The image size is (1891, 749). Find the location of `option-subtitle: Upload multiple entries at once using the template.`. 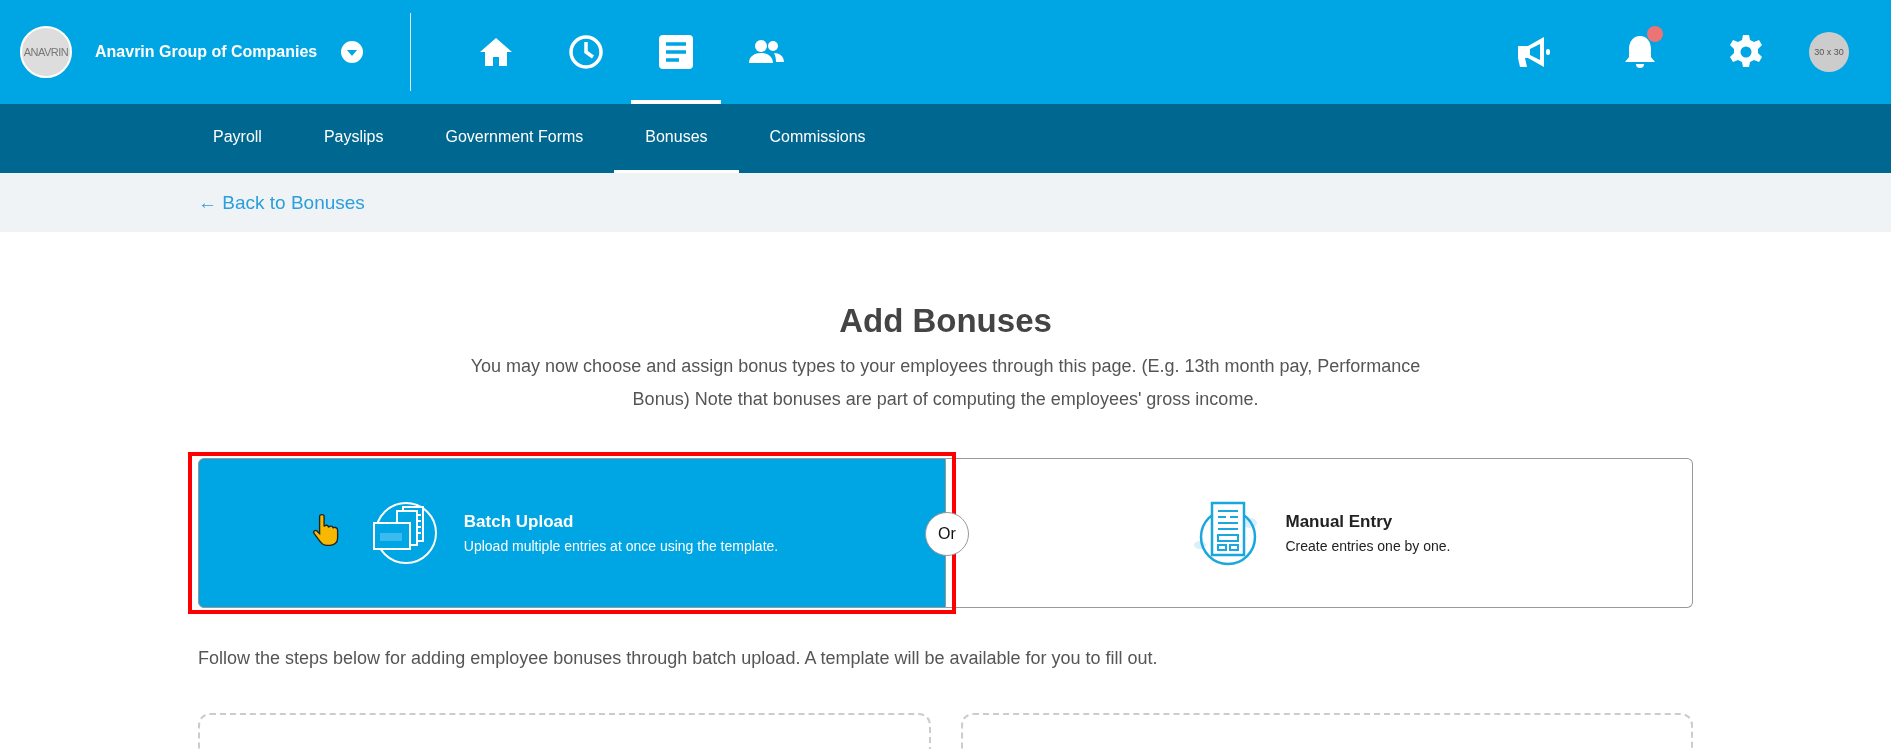

option-subtitle: Upload multiple entries at once using the template. is located at coordinates (621, 546).